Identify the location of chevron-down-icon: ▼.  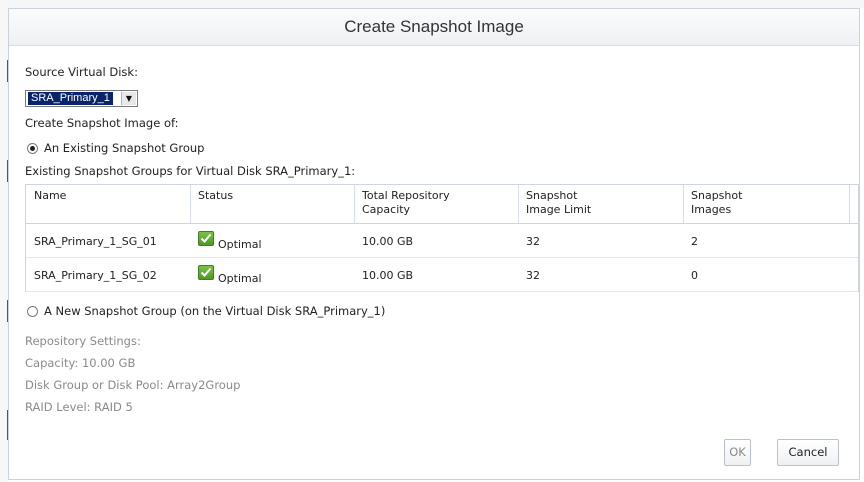
(128, 98).